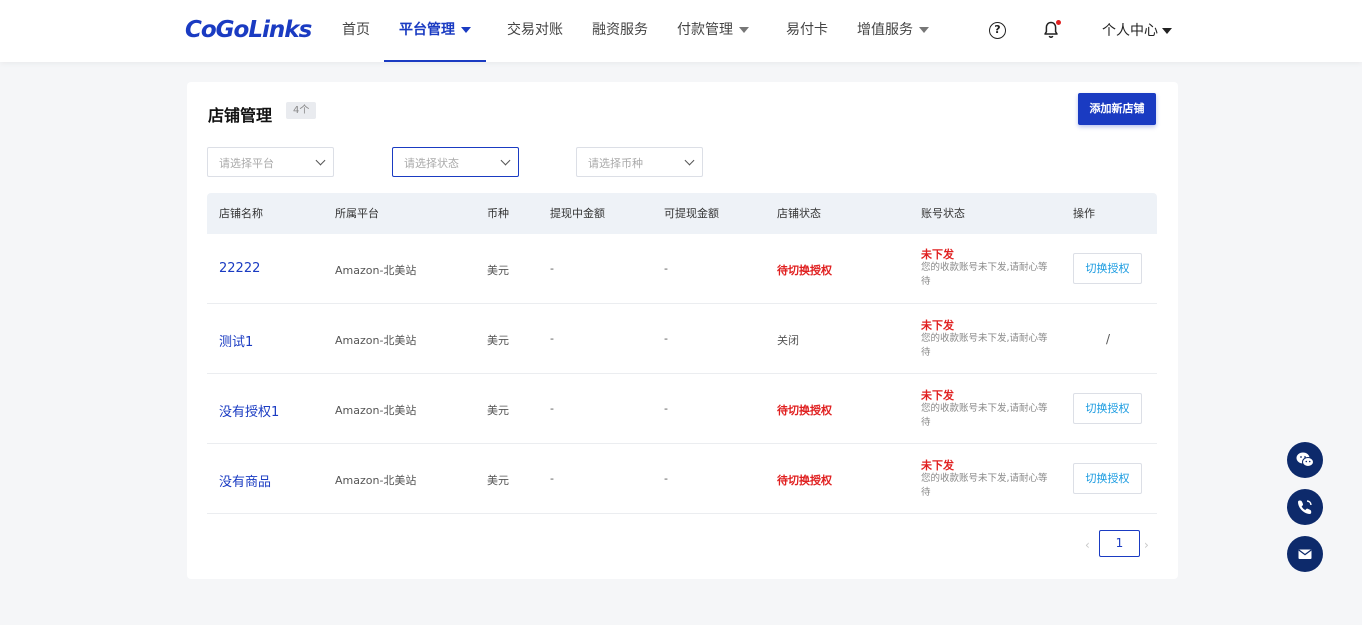 This screenshot has height=625, width=1362. Describe the element at coordinates (435, 31) in the screenshot. I see `nav-platform-management: 平台管理` at that location.